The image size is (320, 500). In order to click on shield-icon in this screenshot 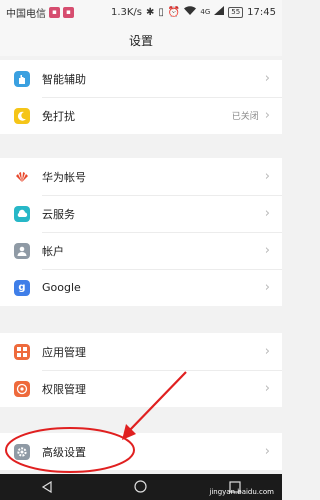, I will do `click(22, 388)`.